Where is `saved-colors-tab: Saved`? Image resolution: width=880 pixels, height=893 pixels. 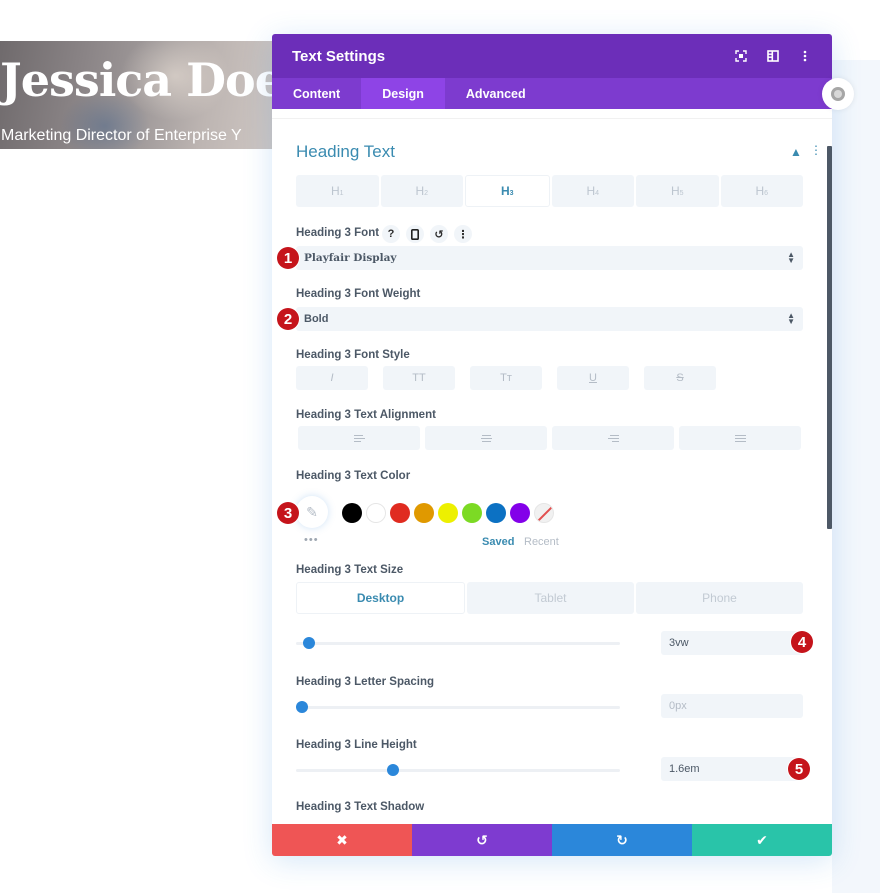 saved-colors-tab: Saved is located at coordinates (498, 542).